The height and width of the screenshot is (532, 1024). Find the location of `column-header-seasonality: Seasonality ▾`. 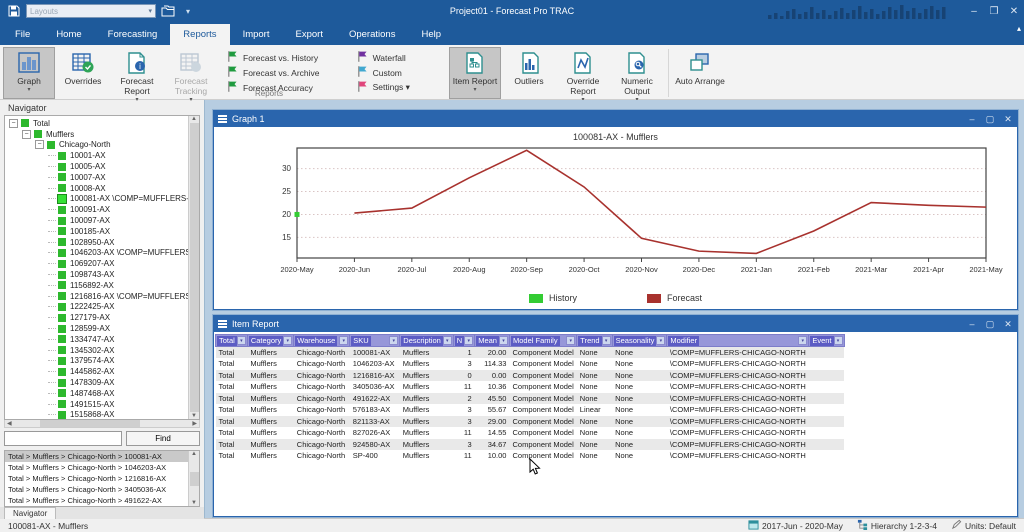

column-header-seasonality: Seasonality ▾ is located at coordinates (639, 340).